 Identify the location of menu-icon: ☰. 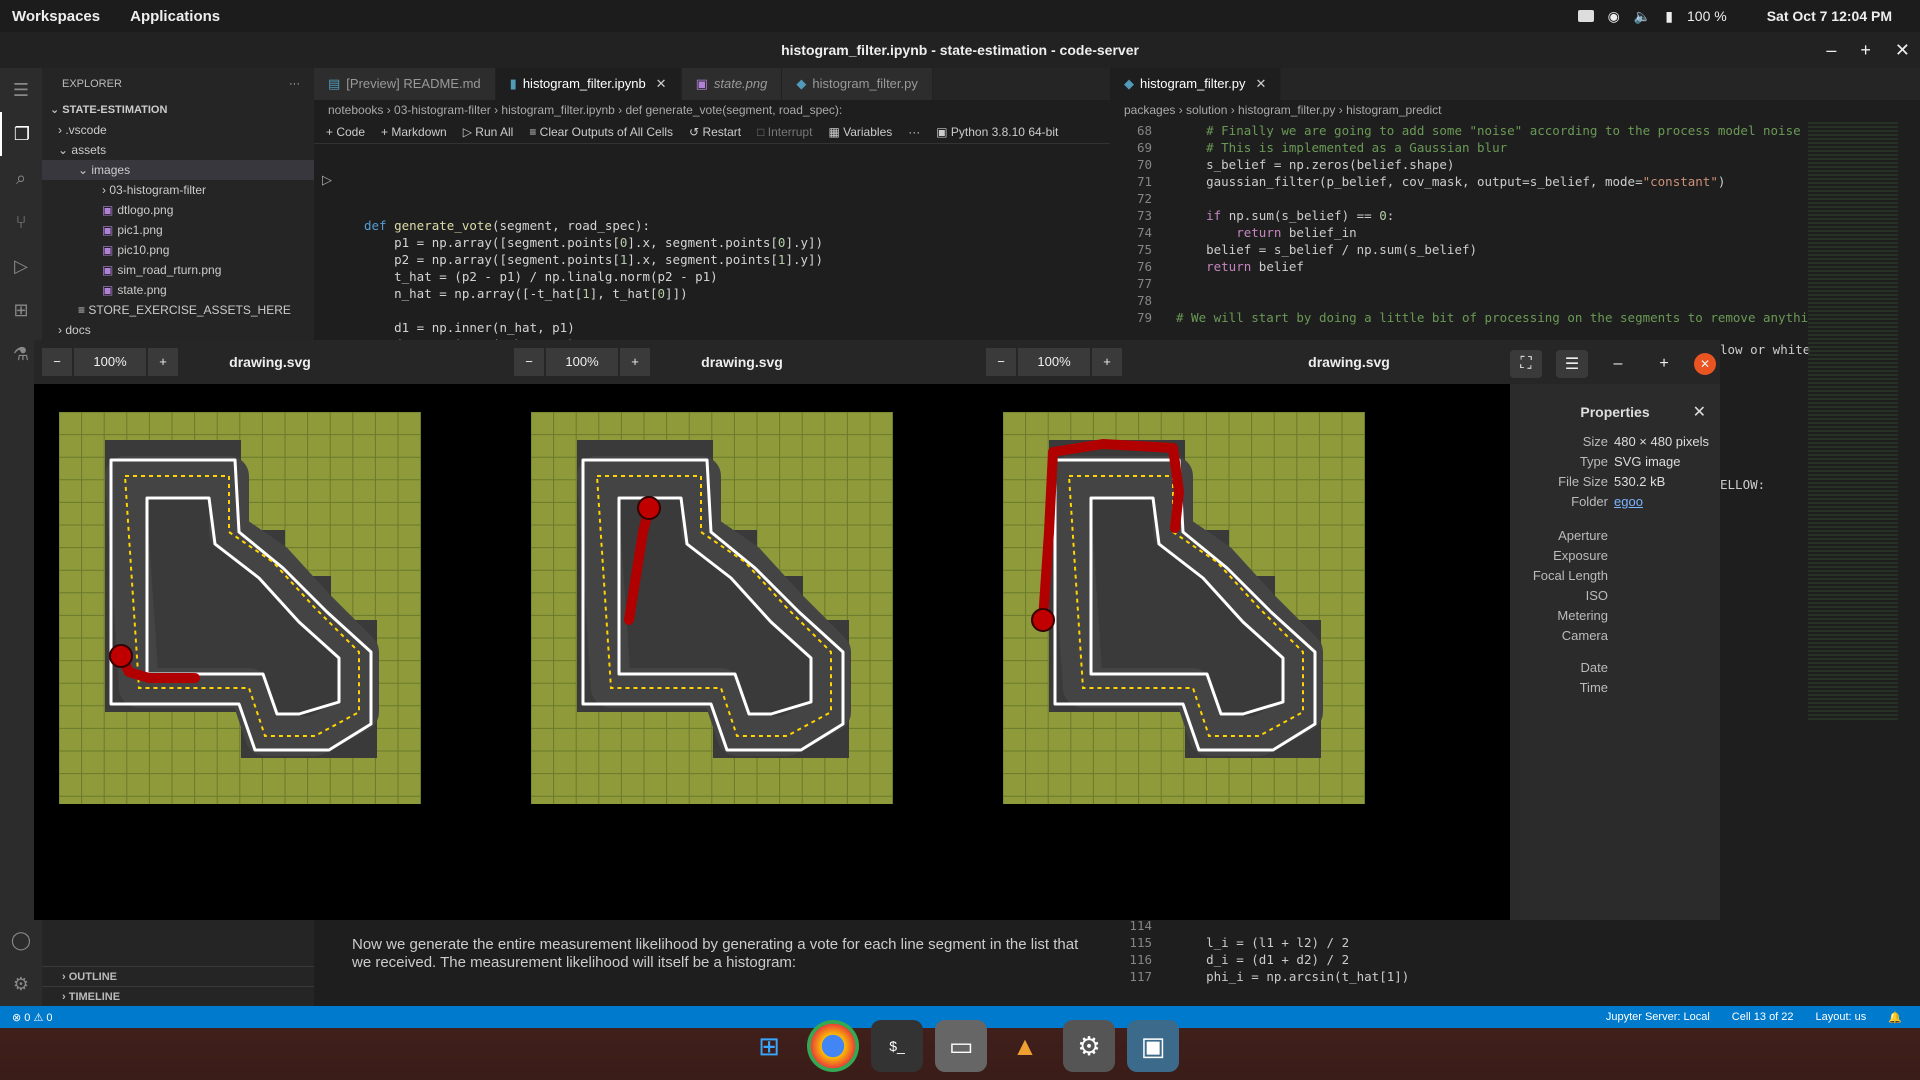
(21, 90).